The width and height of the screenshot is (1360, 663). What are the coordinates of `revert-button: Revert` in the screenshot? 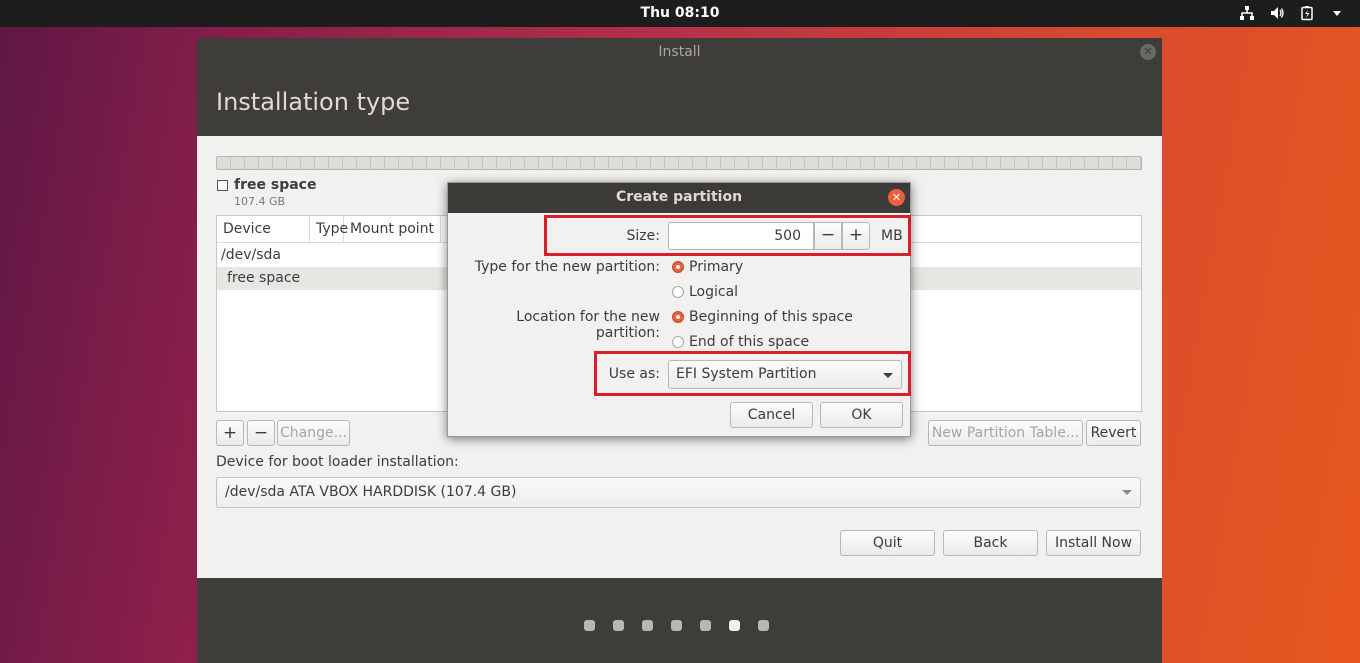 It's located at (1113, 433).